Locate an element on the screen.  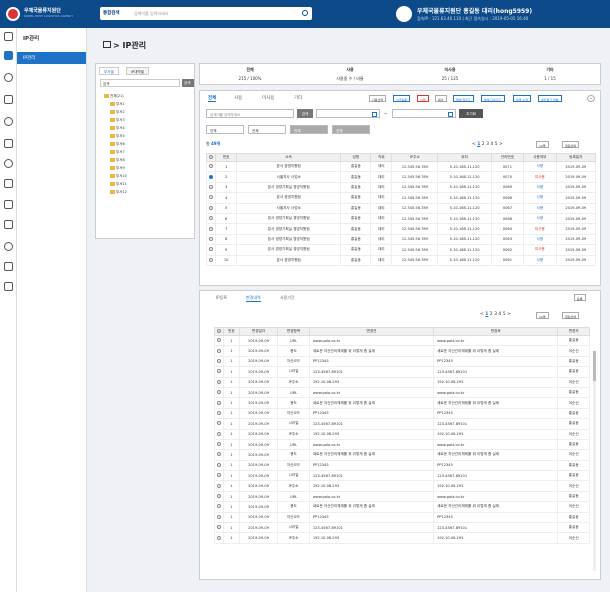
search-input: 검색어를 입력하세요 is located at coordinates (151, 14).